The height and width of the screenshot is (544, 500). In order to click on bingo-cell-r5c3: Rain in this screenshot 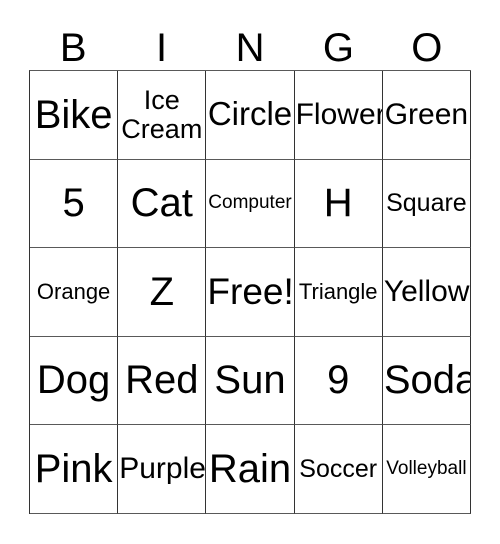, I will do `click(250, 469)`.